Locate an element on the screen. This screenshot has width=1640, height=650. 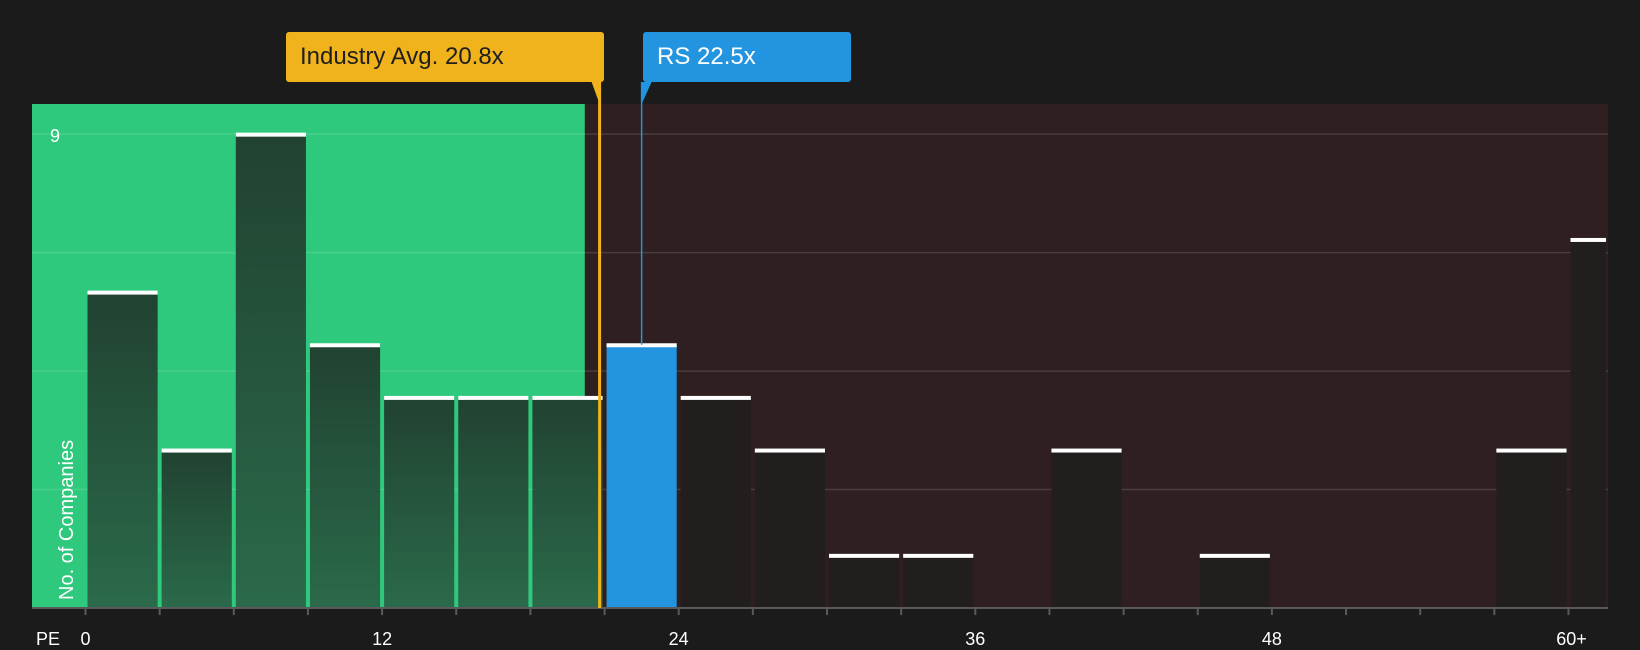
x-tick-label: 0 is located at coordinates (85, 639).